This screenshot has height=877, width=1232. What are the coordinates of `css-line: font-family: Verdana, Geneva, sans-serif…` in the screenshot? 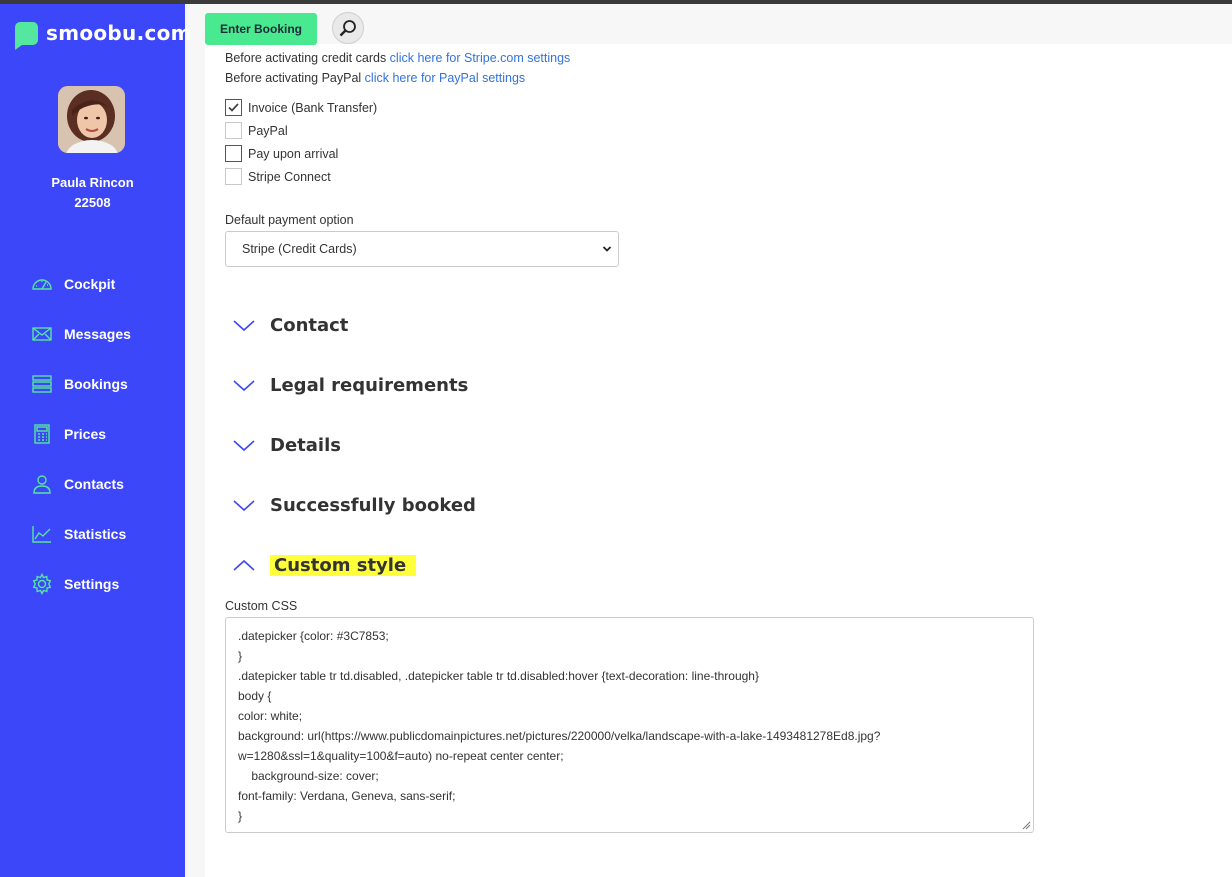 It's located at (347, 796).